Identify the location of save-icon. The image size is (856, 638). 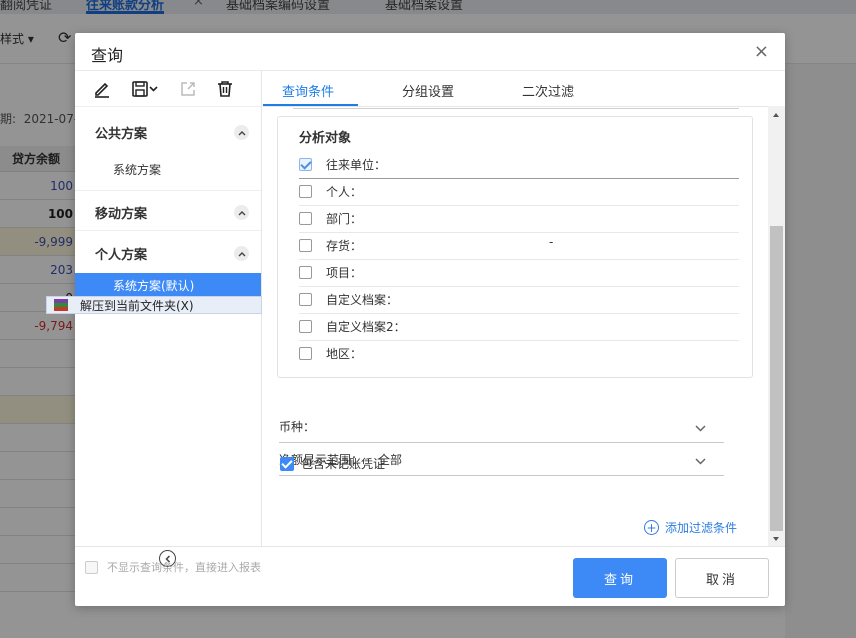
(145, 89).